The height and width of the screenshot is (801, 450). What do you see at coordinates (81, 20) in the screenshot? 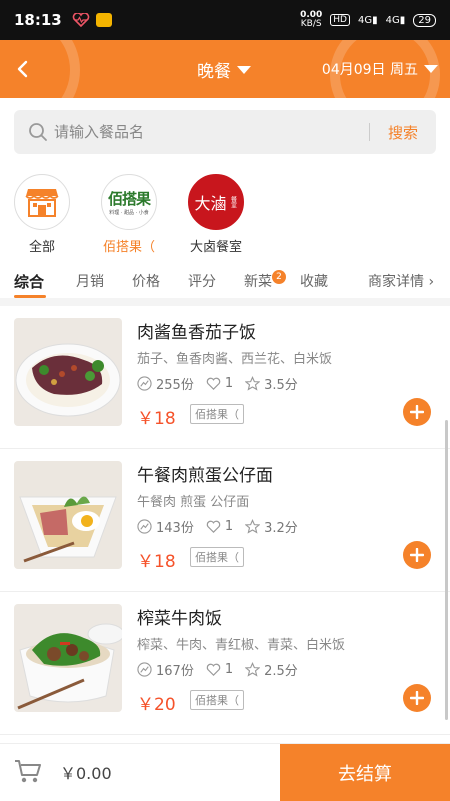
I see `health-icon` at bounding box center [81, 20].